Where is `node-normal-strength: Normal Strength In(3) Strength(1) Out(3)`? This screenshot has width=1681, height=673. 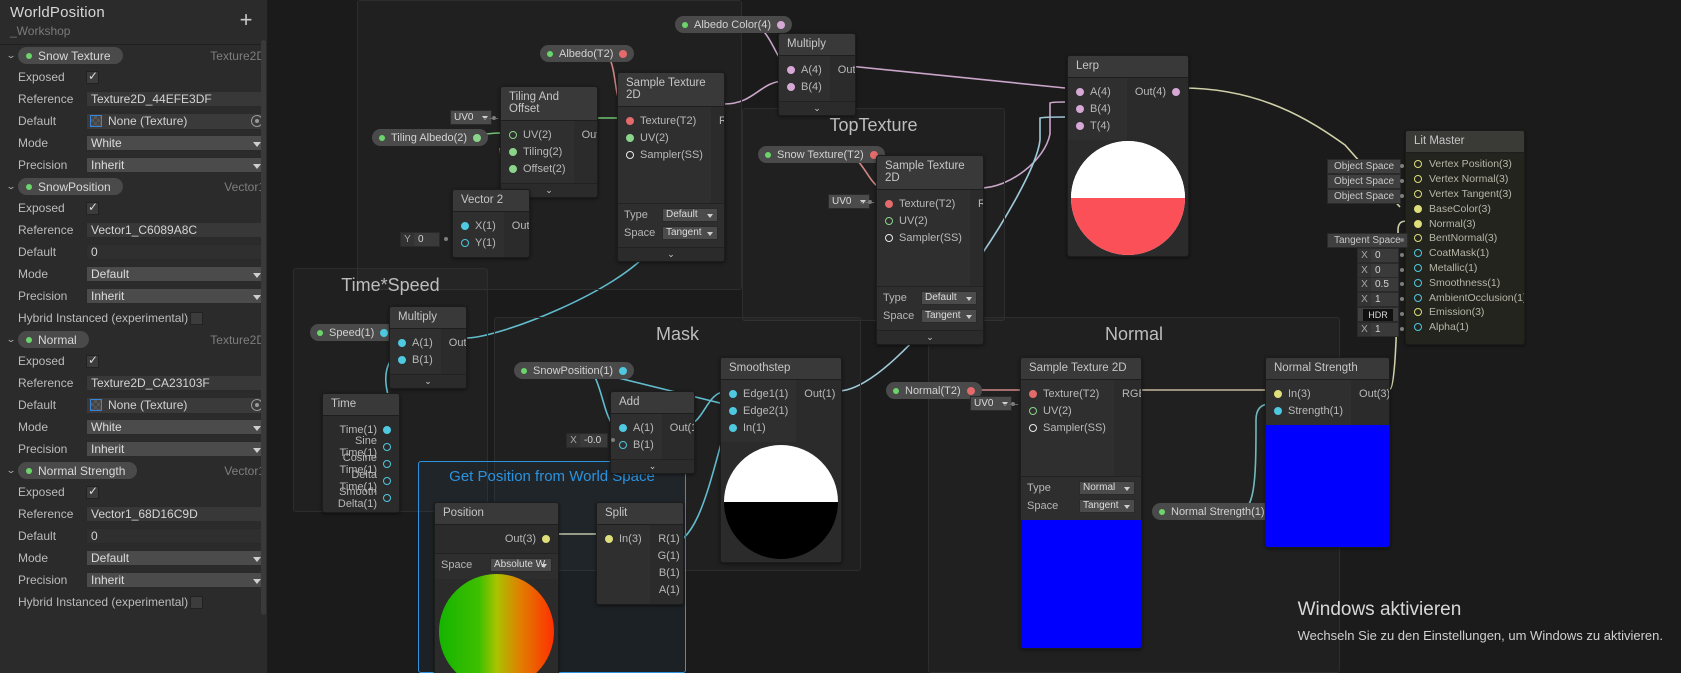
node-normal-strength: Normal Strength In(3) Strength(1) Out(3) is located at coordinates (1327, 452).